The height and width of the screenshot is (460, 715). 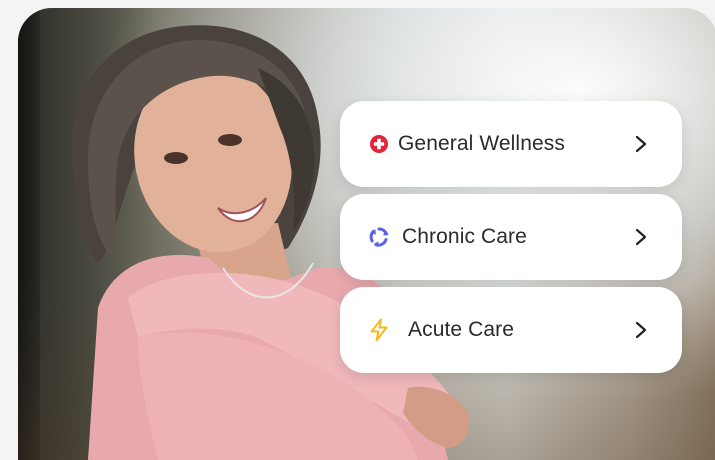 What do you see at coordinates (461, 329) in the screenshot?
I see `acute-care-label: Acute Care` at bounding box center [461, 329].